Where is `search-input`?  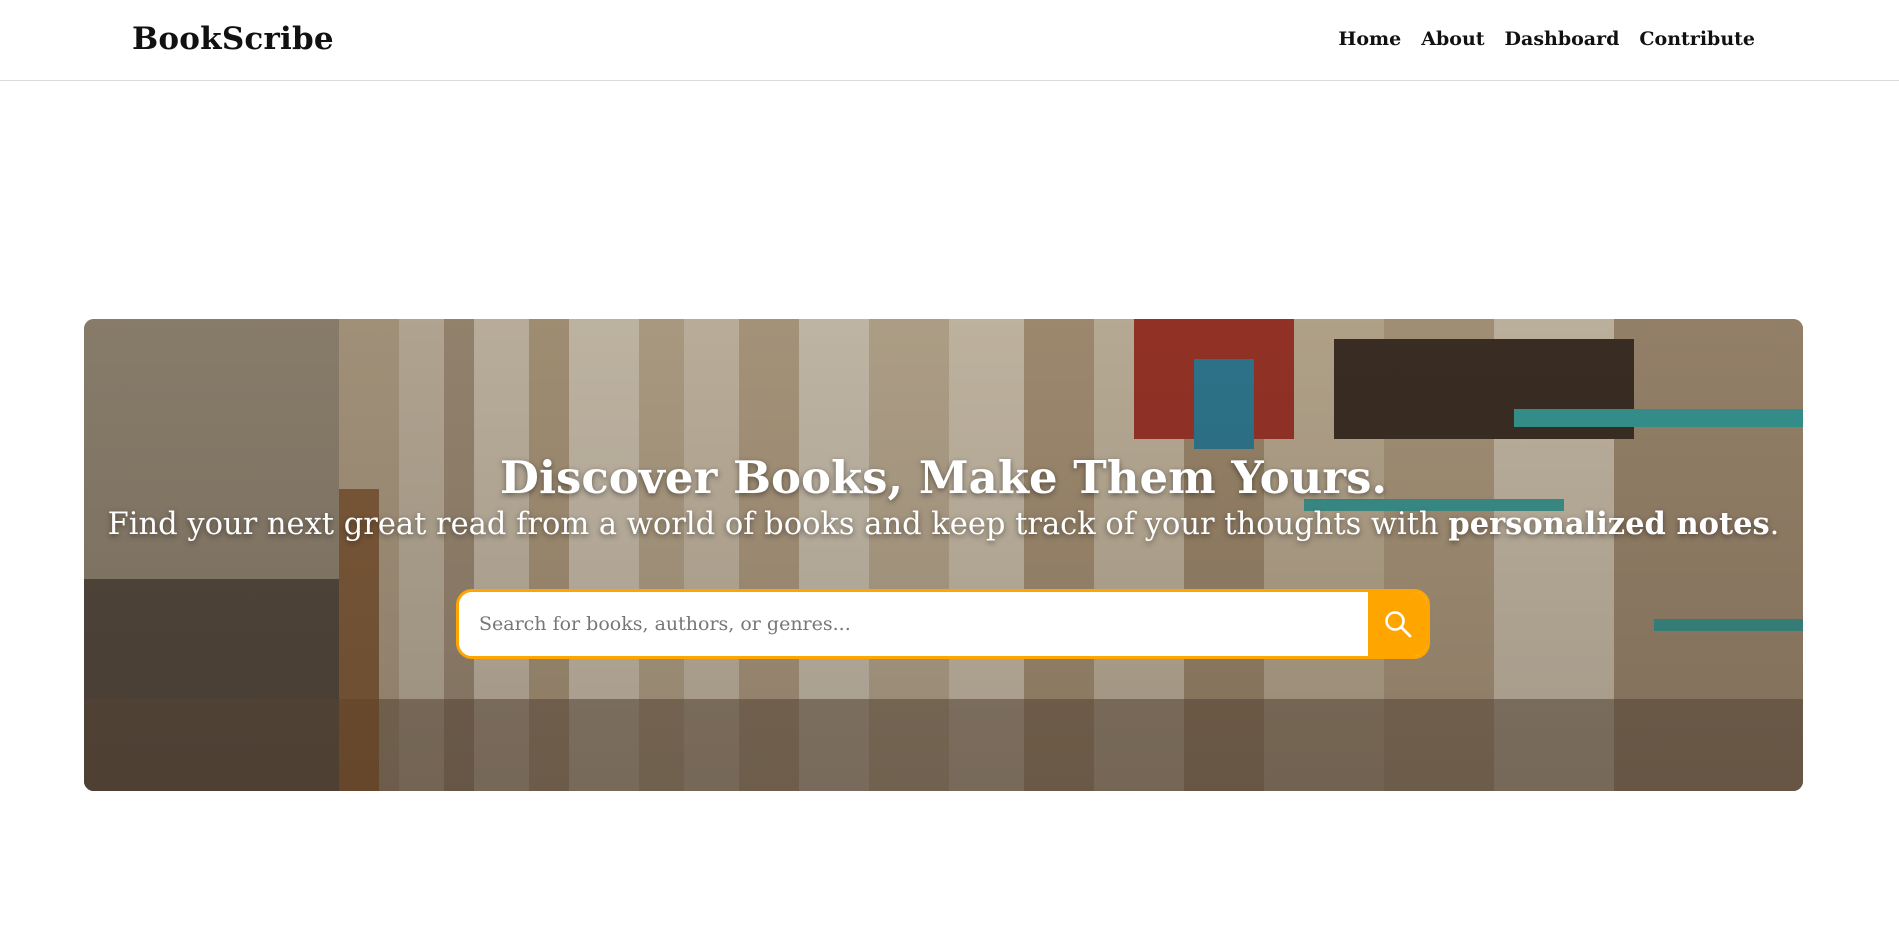 search-input is located at coordinates (913, 624).